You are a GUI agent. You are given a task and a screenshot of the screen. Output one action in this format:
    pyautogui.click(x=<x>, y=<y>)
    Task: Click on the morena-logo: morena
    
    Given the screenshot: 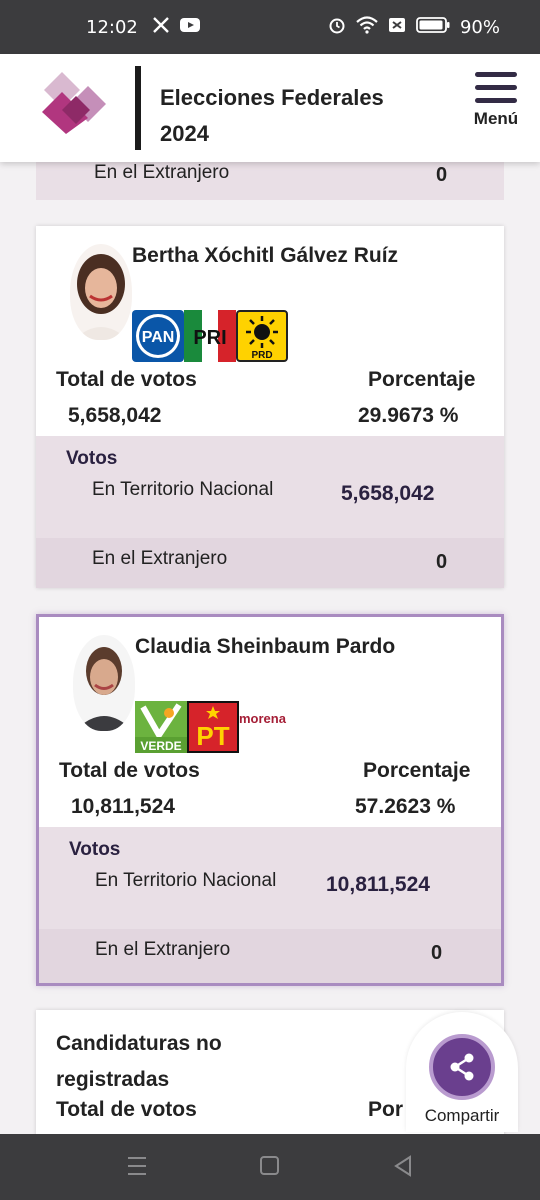 What is the action you would take?
    pyautogui.click(x=267, y=727)
    